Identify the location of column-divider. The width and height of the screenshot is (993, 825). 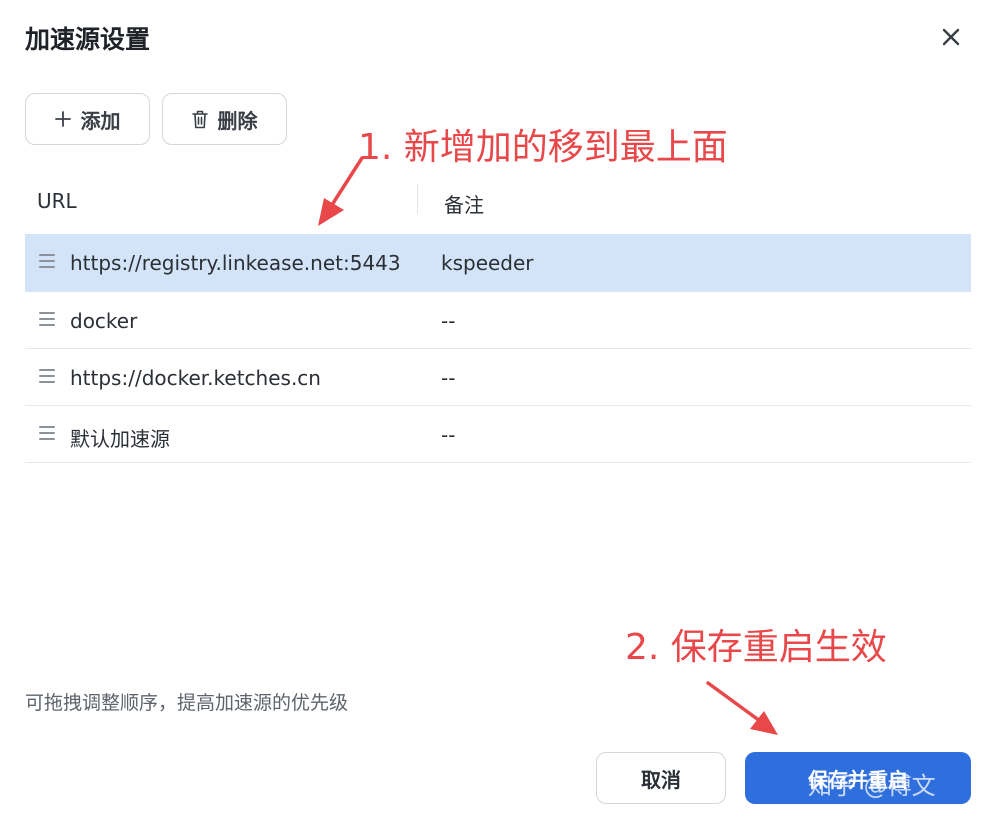
(417, 199).